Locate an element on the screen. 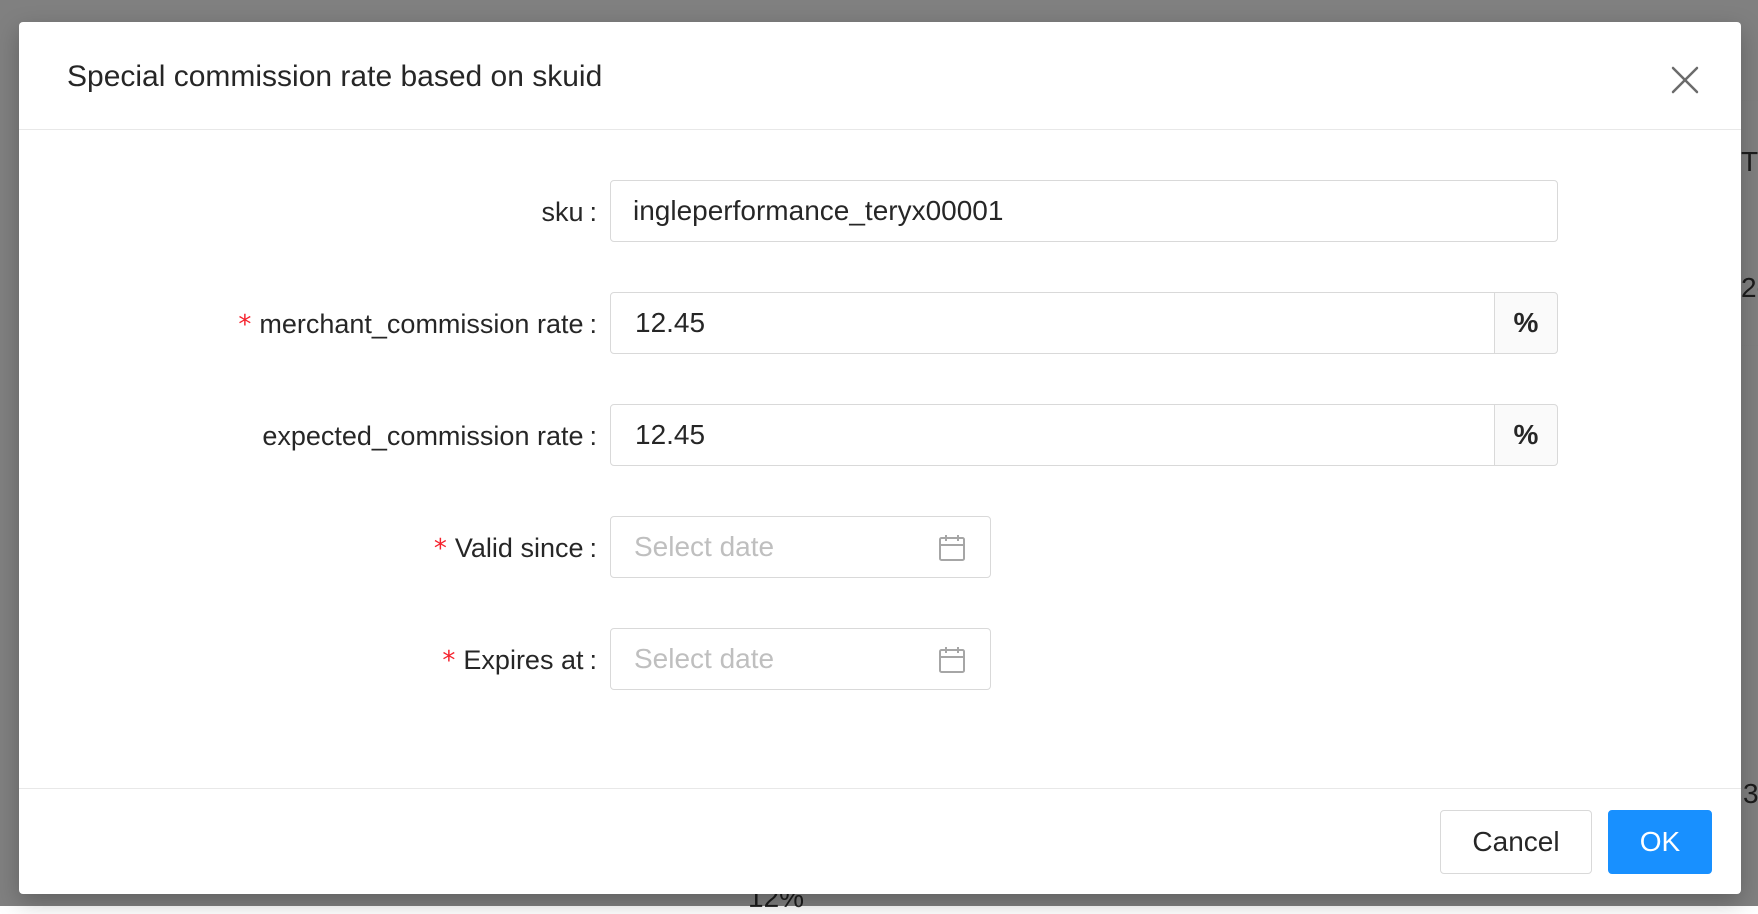  modal-title: Special commission rate based on skuid is located at coordinates (335, 76).